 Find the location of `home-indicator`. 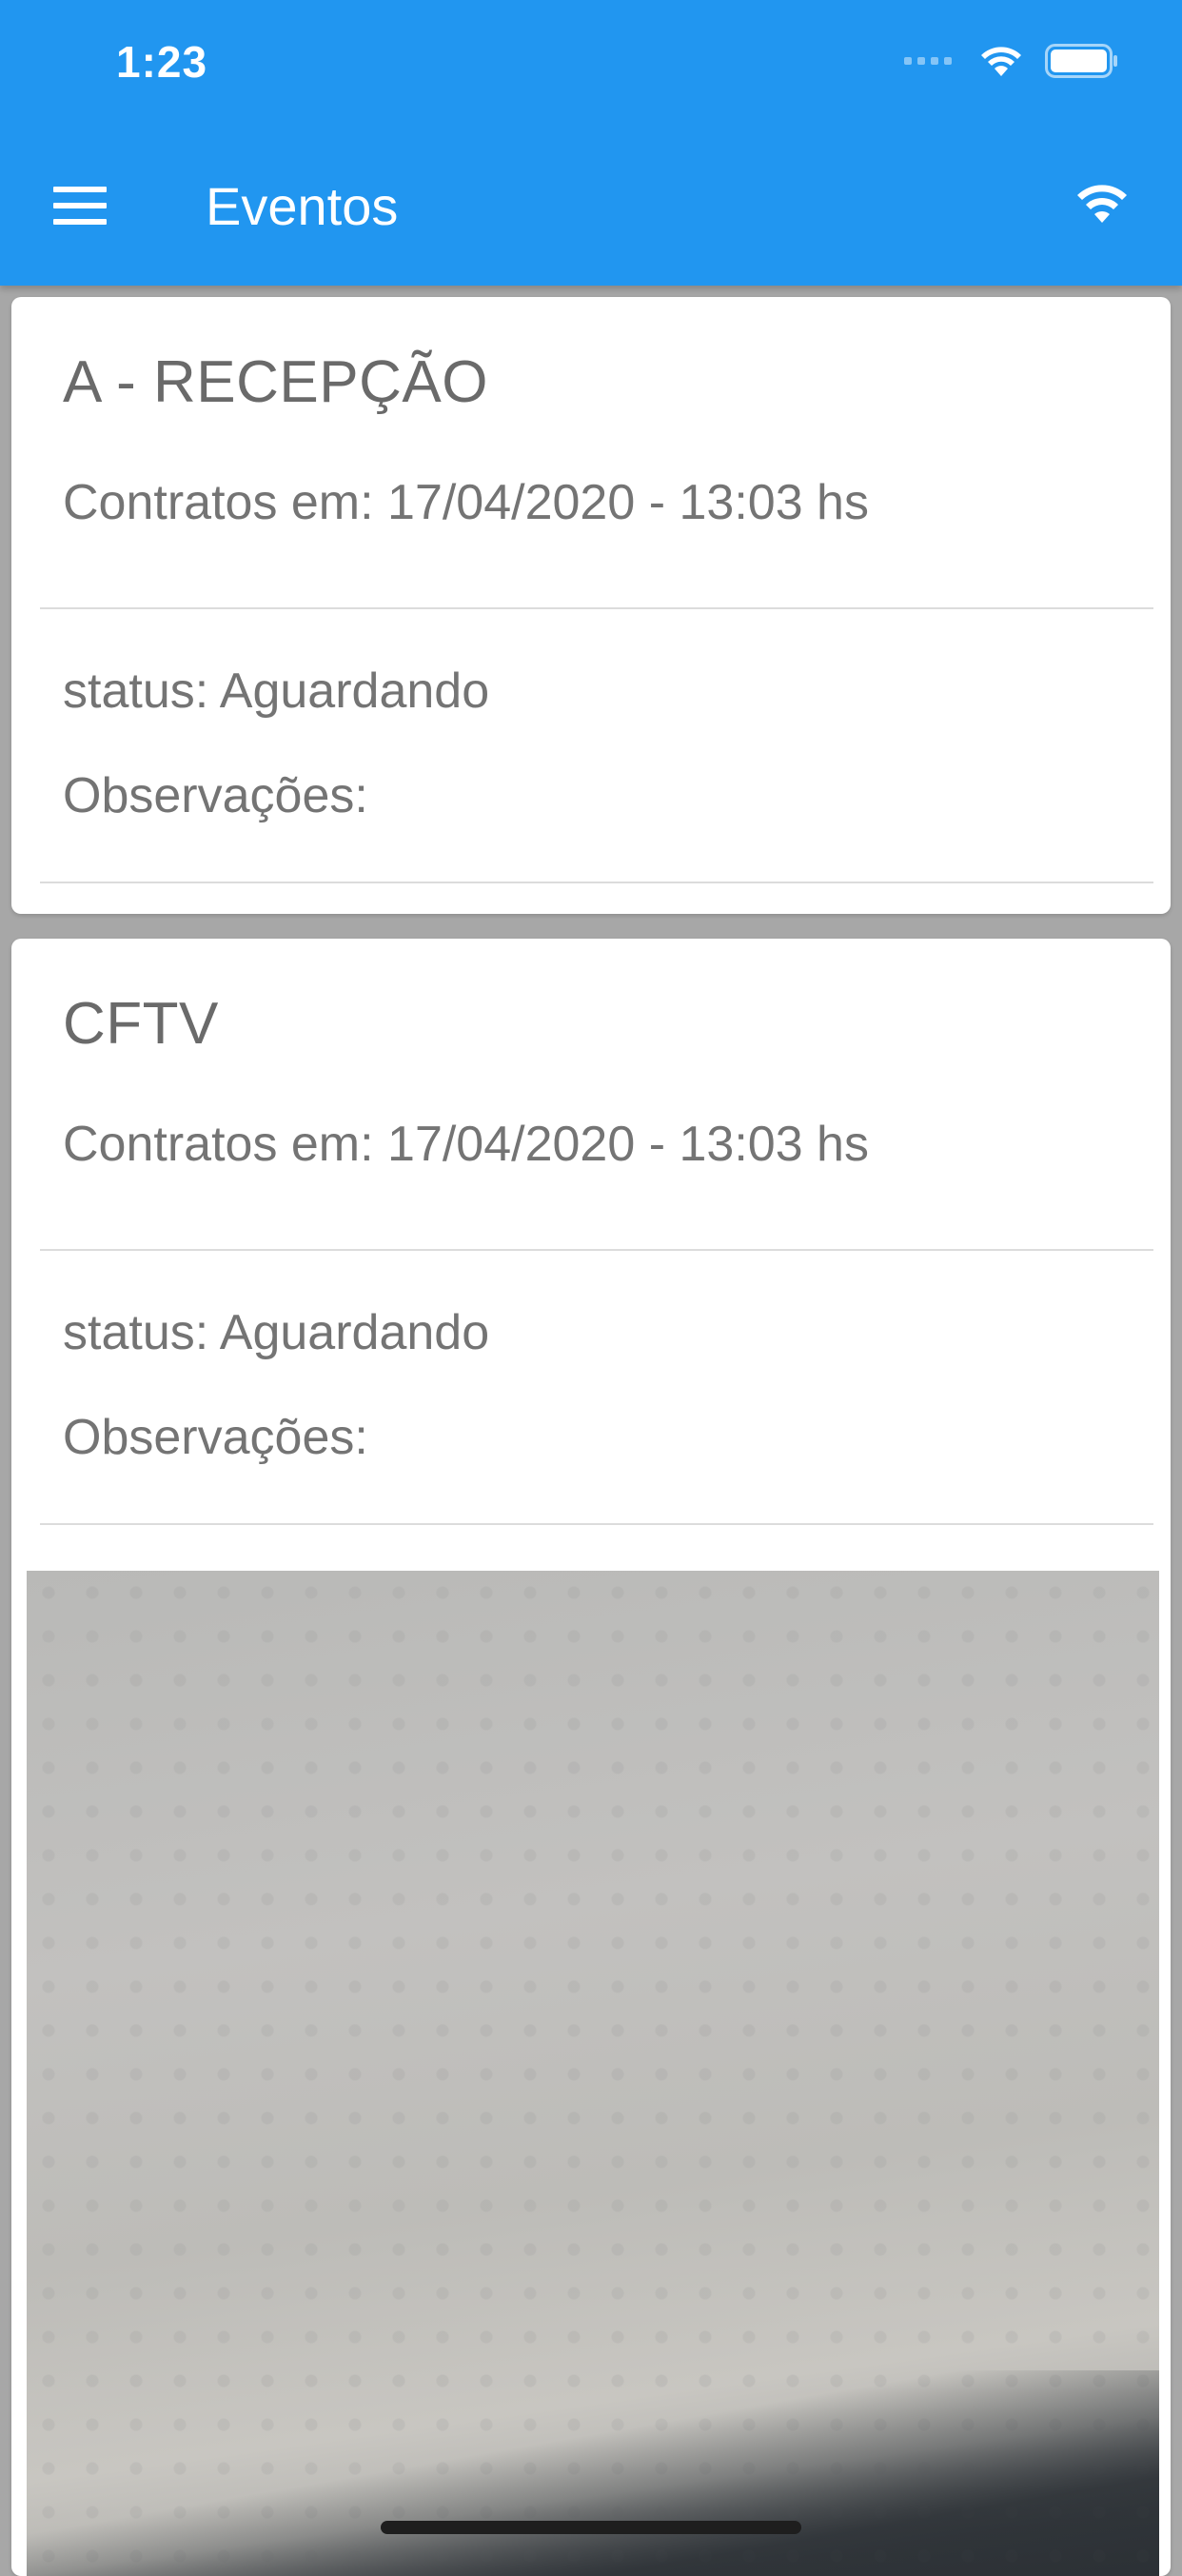

home-indicator is located at coordinates (591, 2527).